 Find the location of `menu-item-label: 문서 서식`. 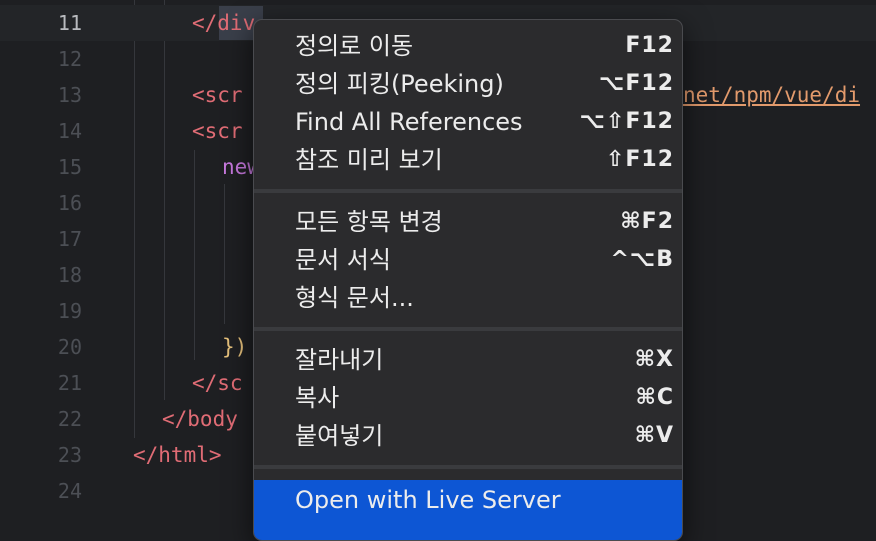

menu-item-label: 문서 서식 is located at coordinates (343, 260).